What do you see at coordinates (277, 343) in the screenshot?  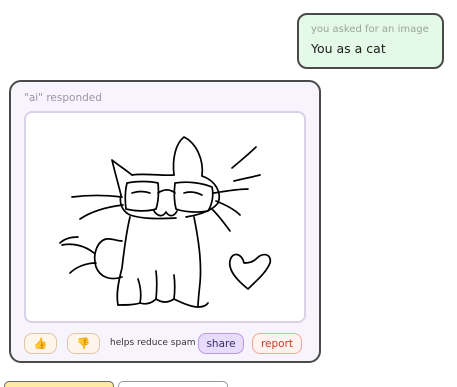 I see `report-button: report` at bounding box center [277, 343].